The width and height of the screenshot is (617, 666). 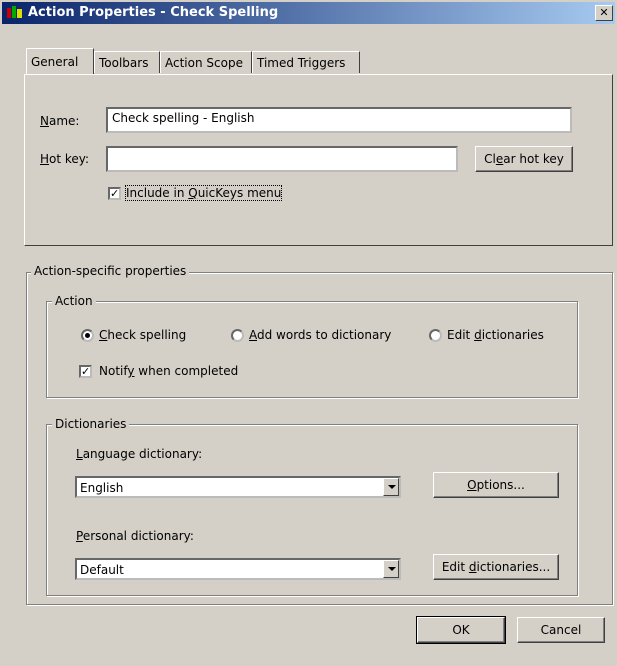 I want to click on app-icon, so click(x=14, y=12).